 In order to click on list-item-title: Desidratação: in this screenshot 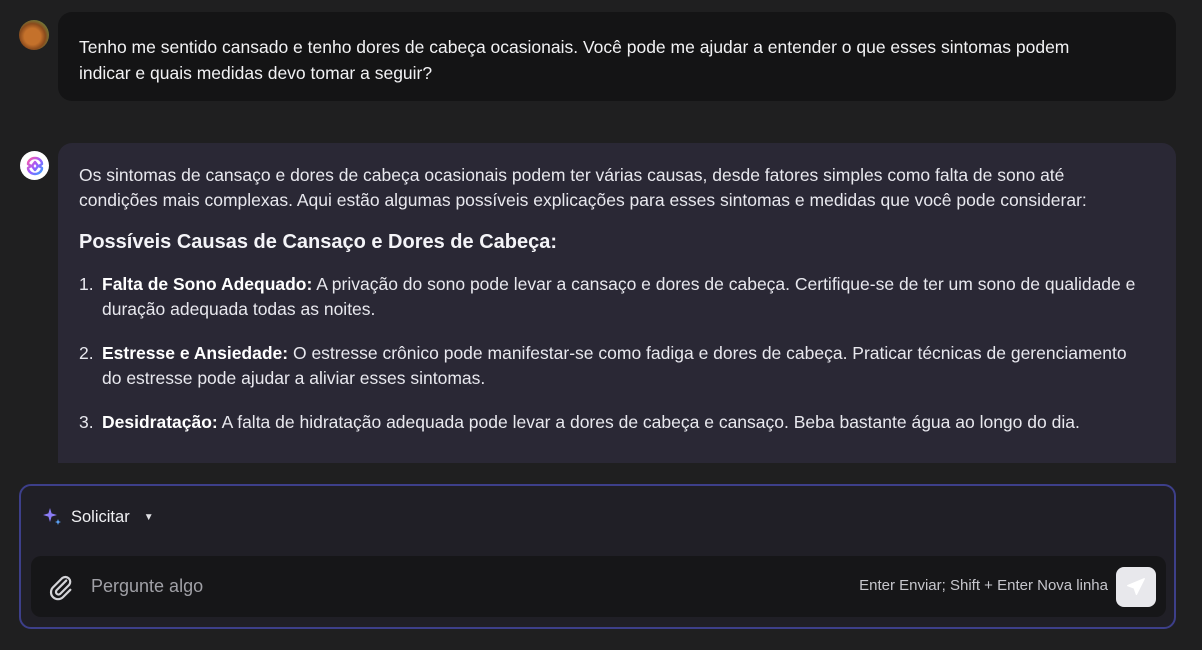, I will do `click(160, 422)`.